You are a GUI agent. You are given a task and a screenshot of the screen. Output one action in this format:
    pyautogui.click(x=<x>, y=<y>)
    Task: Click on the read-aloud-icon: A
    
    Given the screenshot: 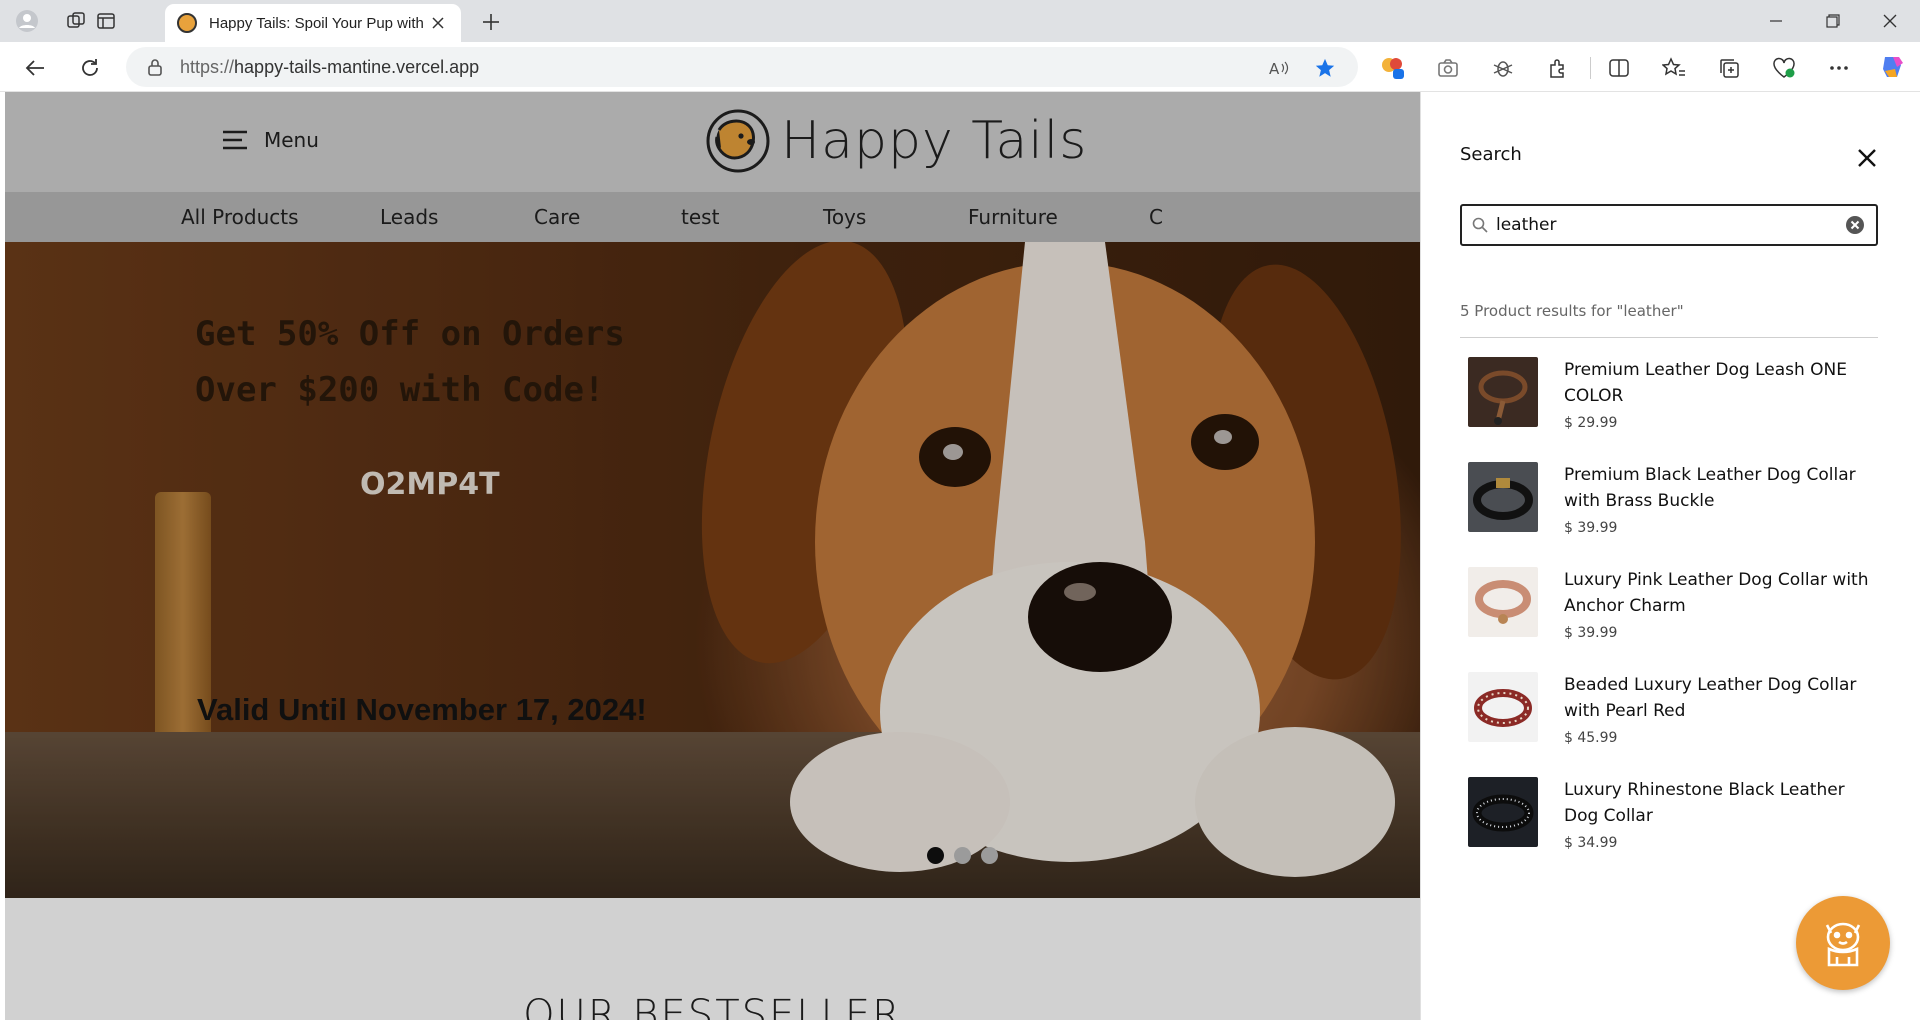 What is the action you would take?
    pyautogui.click(x=1279, y=68)
    